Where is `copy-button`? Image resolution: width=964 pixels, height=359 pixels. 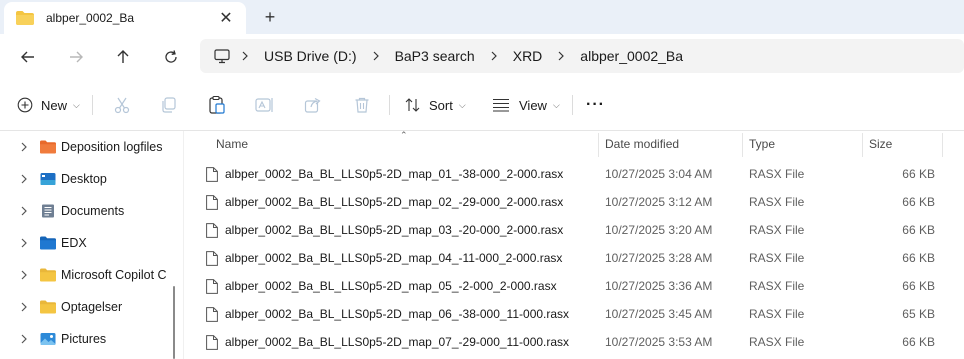
copy-button is located at coordinates (169, 105).